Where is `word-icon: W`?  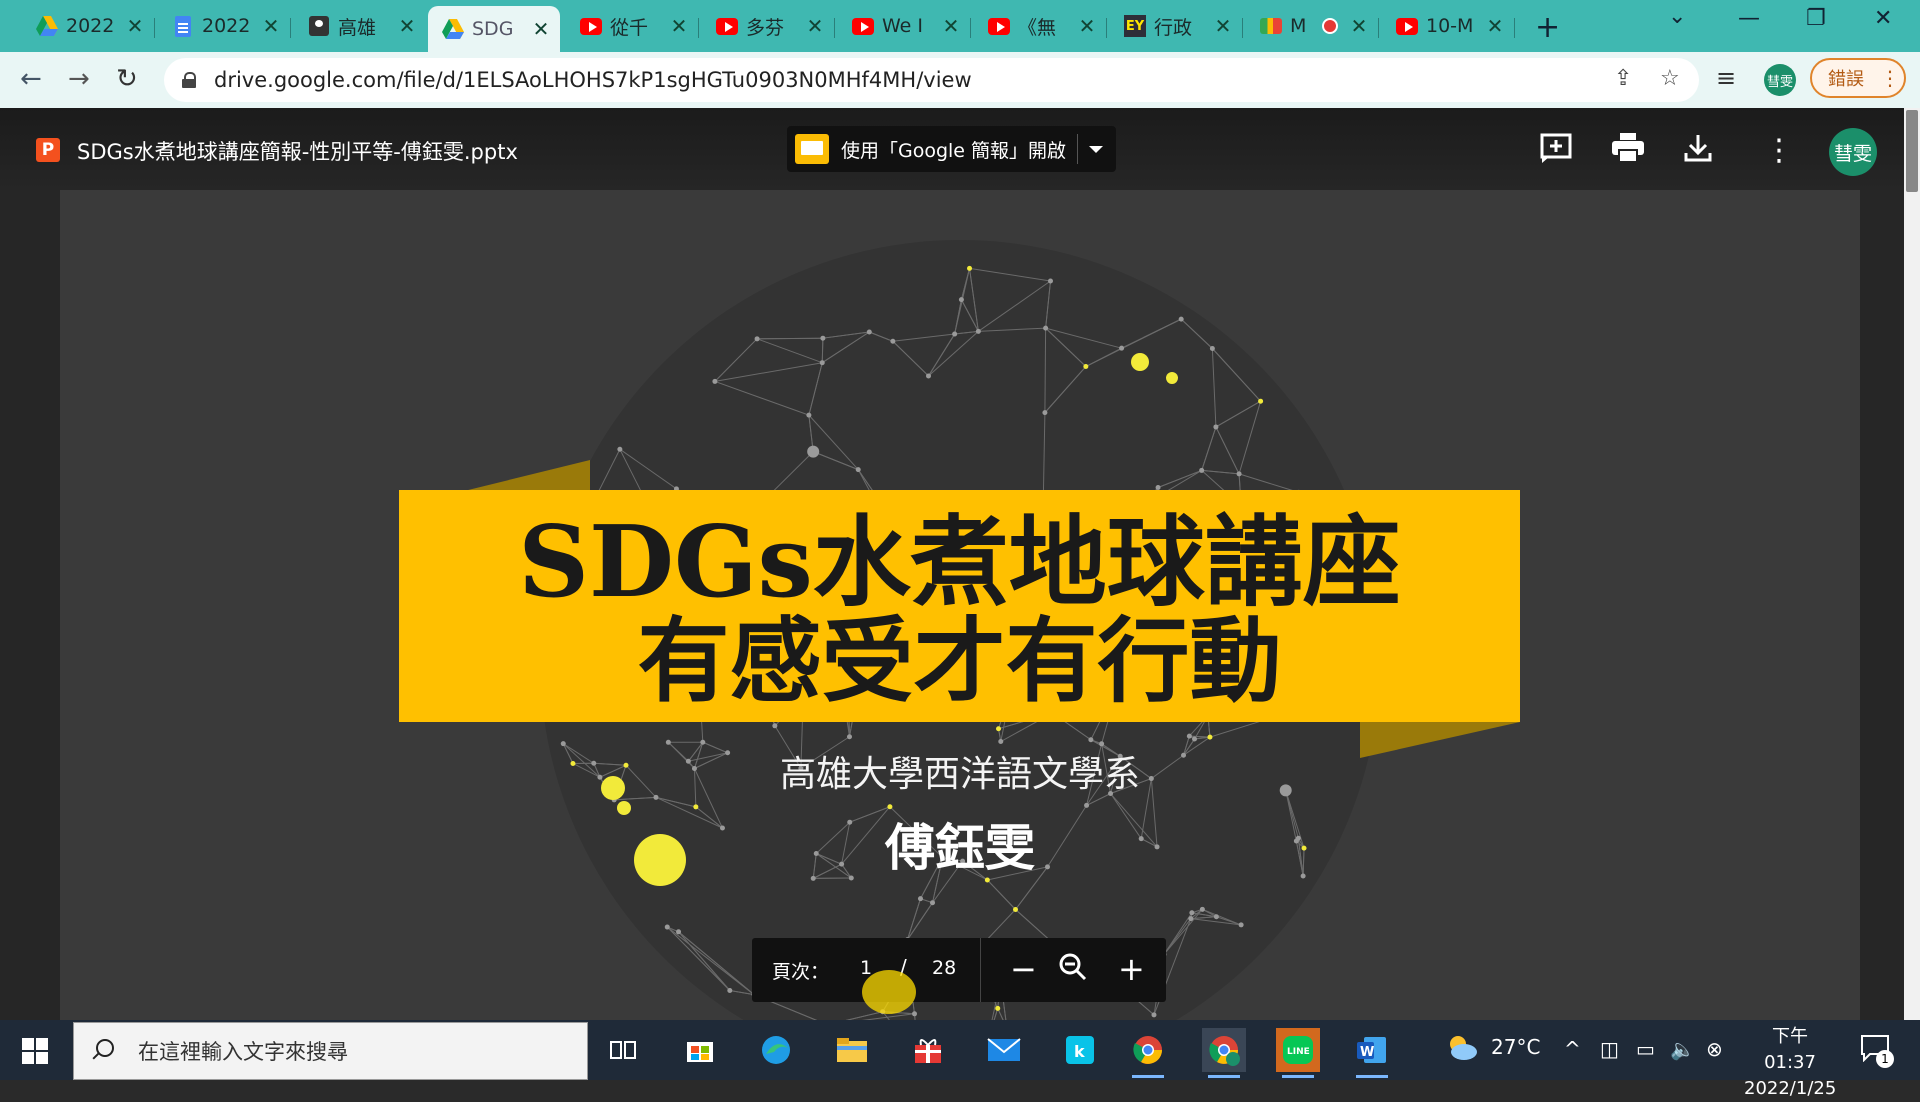 word-icon: W is located at coordinates (1372, 1050).